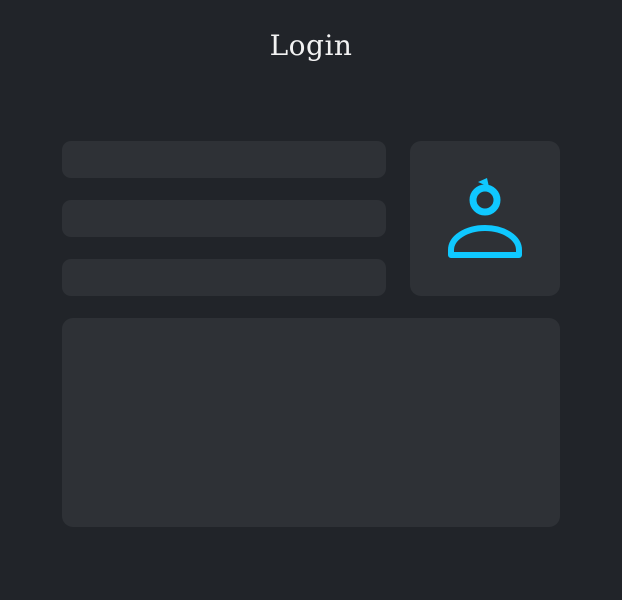 The image size is (622, 600). I want to click on user-icon, so click(485, 218).